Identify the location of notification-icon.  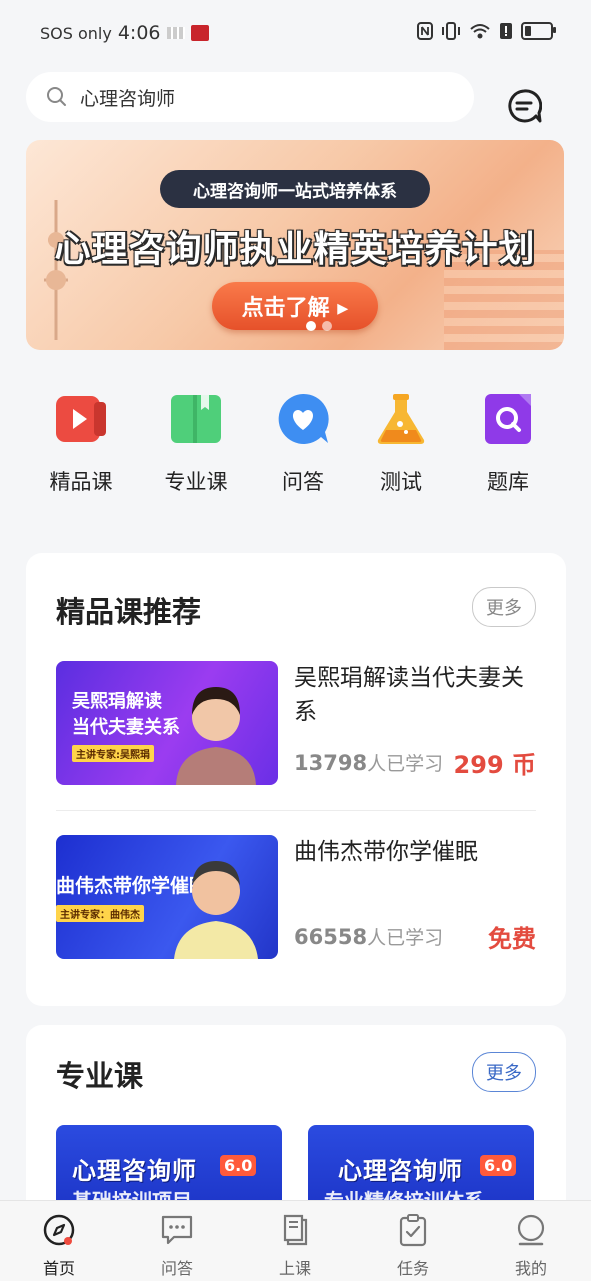
(175, 33).